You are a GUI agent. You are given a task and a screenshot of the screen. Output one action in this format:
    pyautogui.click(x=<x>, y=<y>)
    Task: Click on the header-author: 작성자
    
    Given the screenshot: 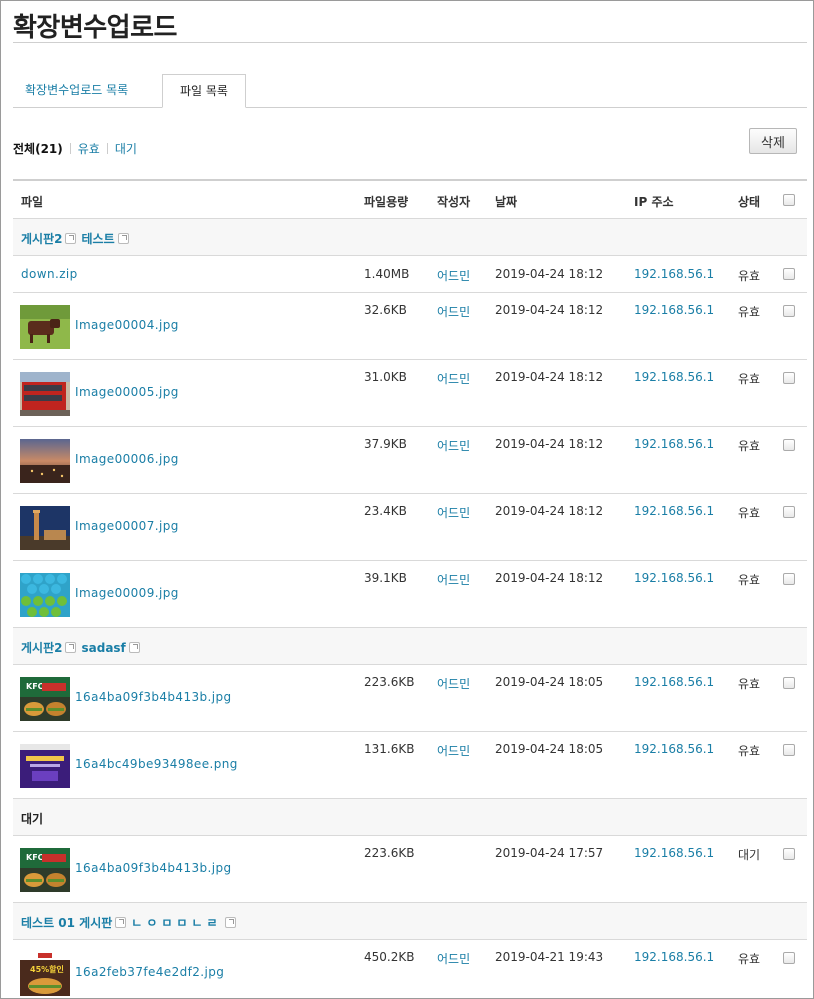 What is the action you would take?
    pyautogui.click(x=454, y=202)
    